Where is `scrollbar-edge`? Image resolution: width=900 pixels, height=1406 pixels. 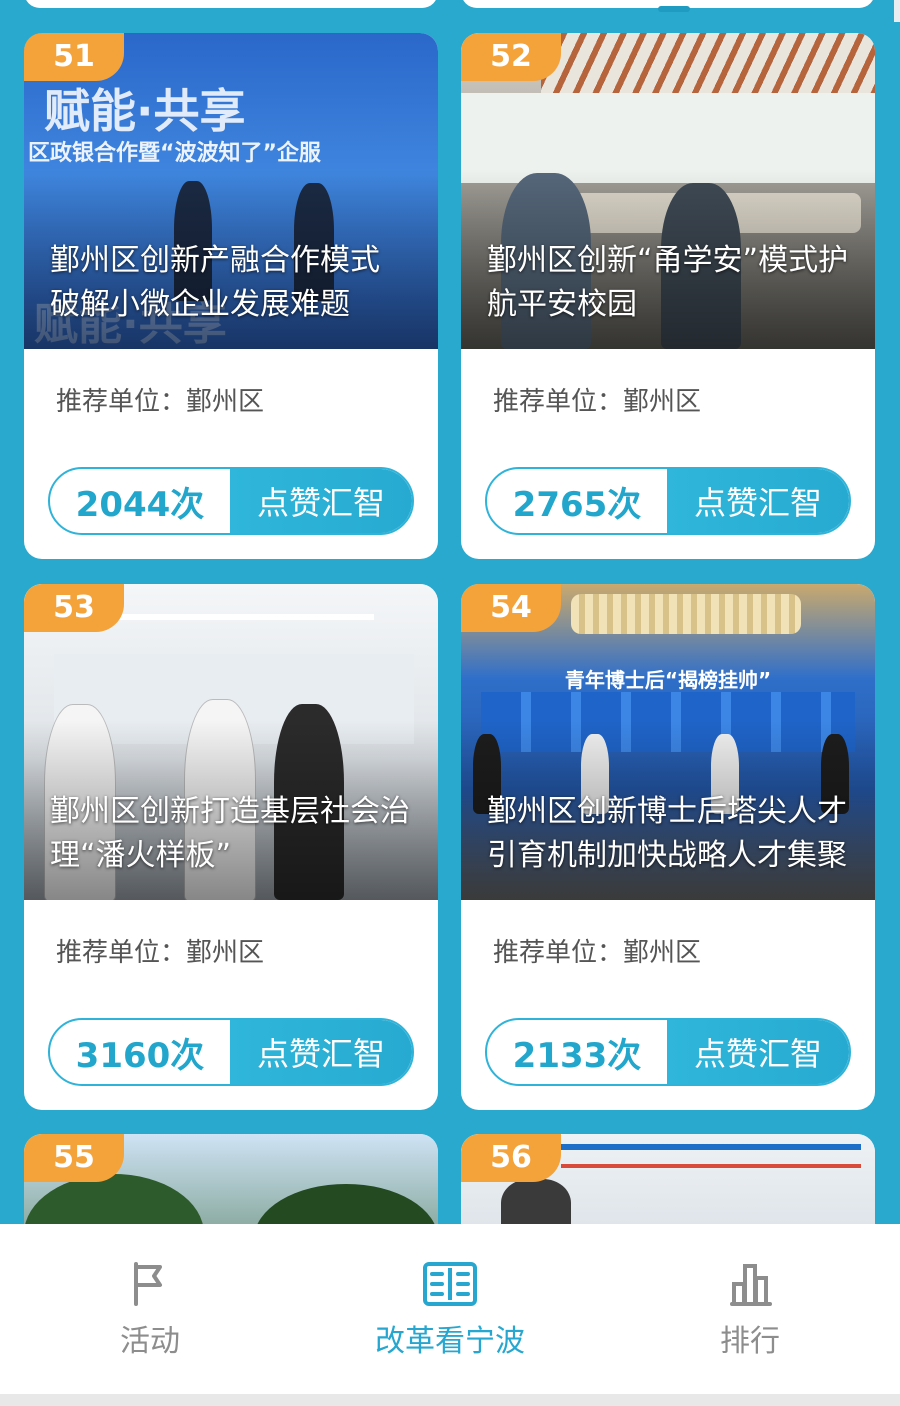
scrollbar-edge is located at coordinates (897, 11).